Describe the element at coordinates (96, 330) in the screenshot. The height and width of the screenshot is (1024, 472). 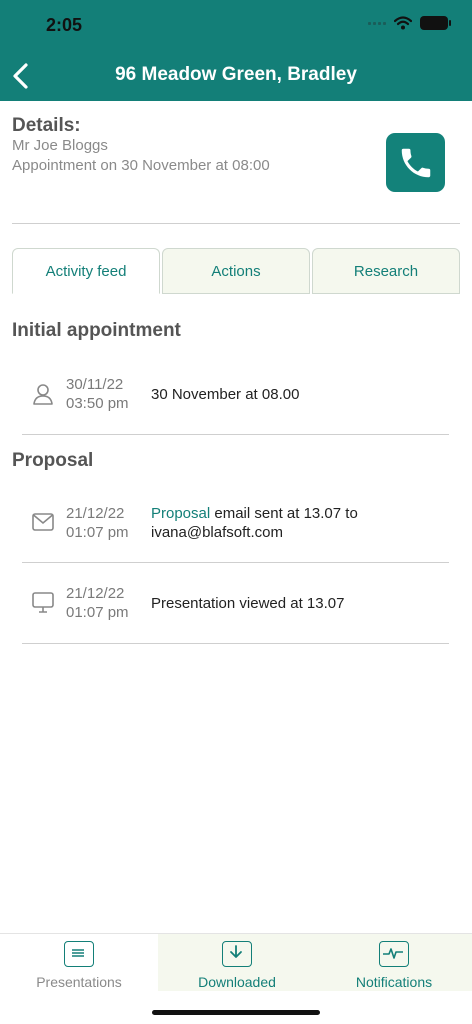
I see `section-title-initial-appointment: Initial appointment` at that location.